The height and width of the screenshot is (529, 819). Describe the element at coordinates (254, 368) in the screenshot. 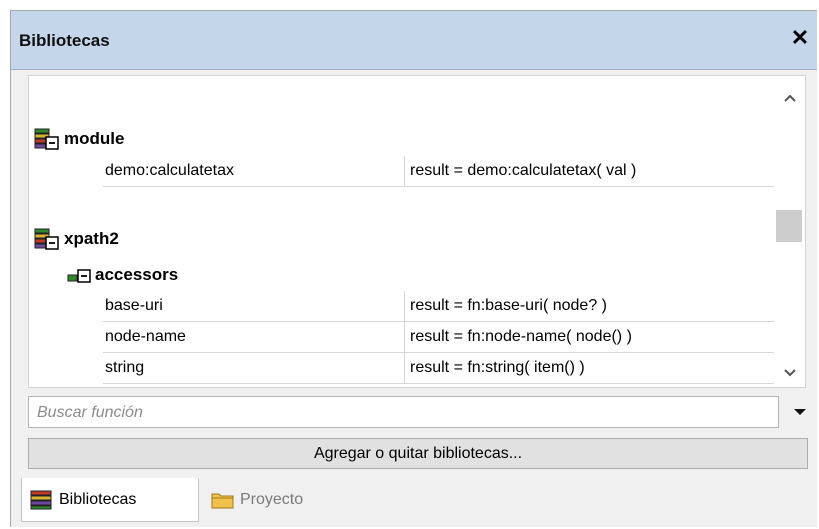

I see `function-name: string` at that location.